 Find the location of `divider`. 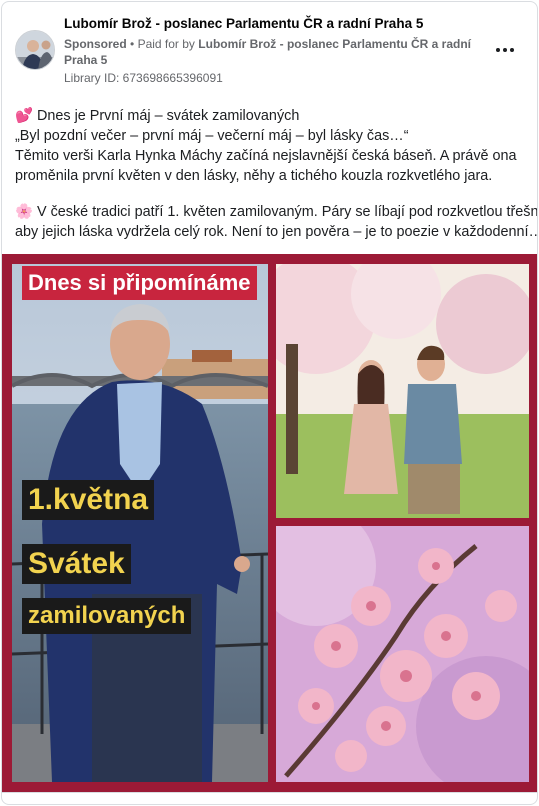

divider is located at coordinates (269, 792).